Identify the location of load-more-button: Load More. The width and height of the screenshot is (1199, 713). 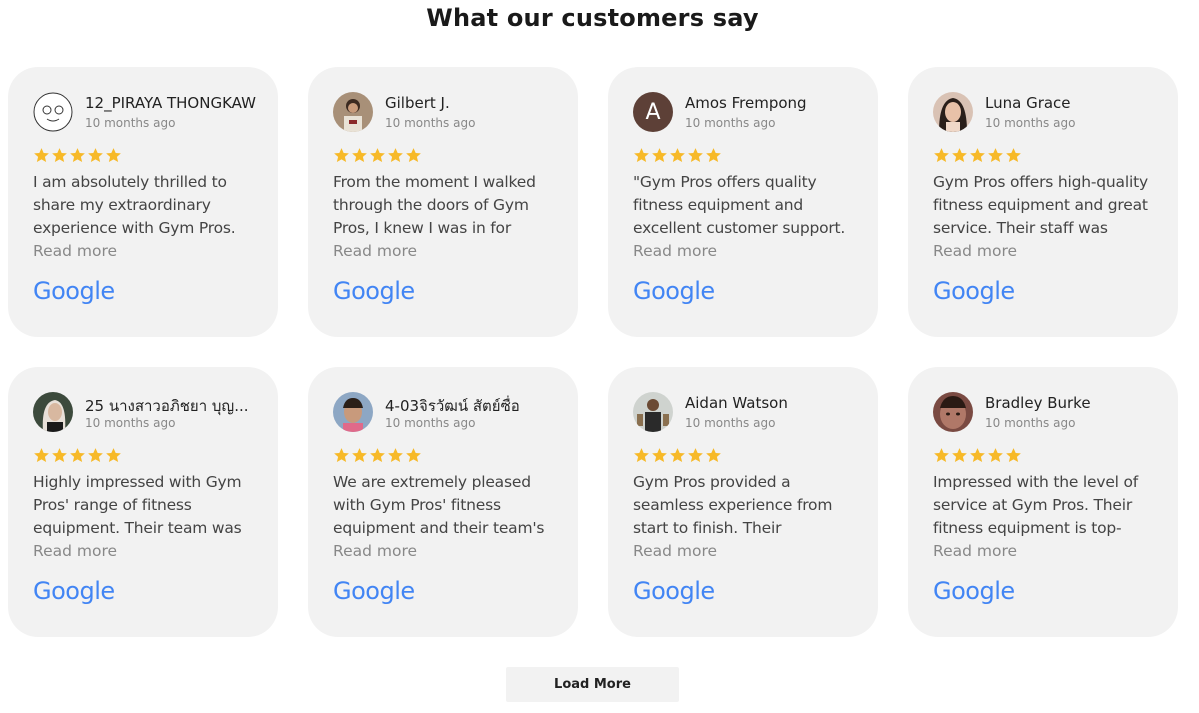
(592, 684).